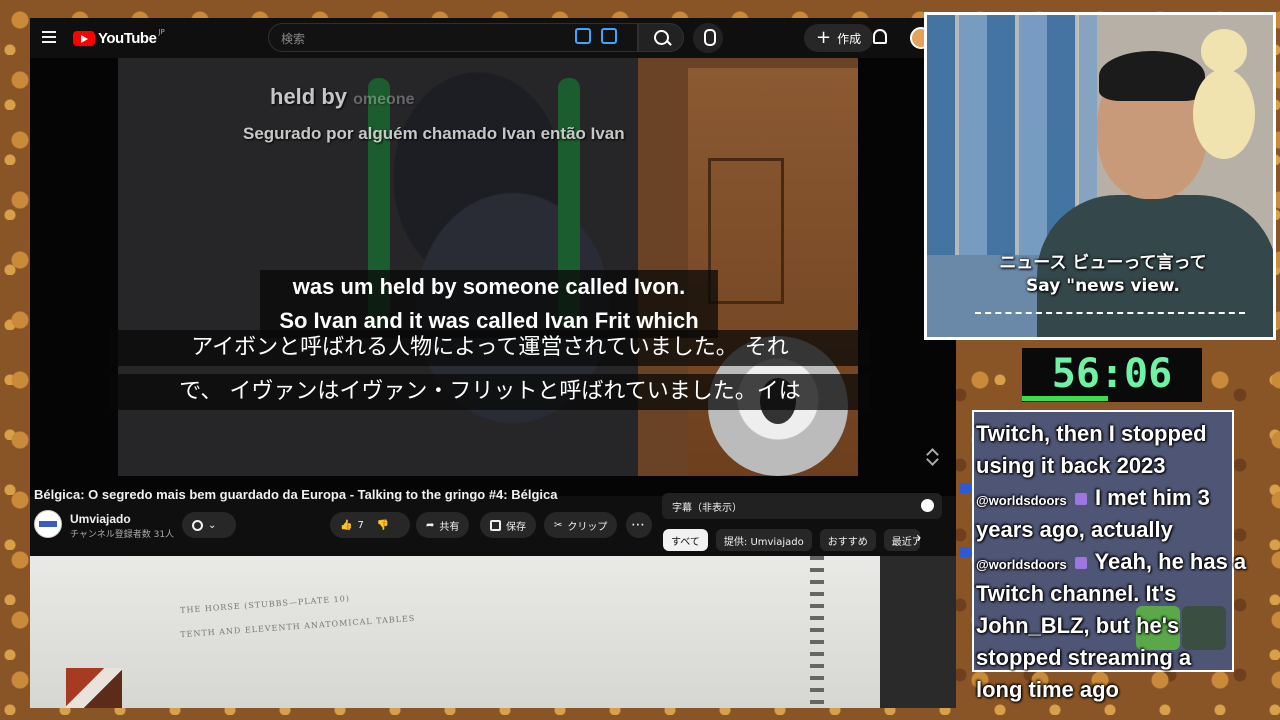 Image resolution: width=1280 pixels, height=720 pixels. I want to click on chat-message-3-line1: @worldsdoors Yeah, he has a, so click(1126, 563).